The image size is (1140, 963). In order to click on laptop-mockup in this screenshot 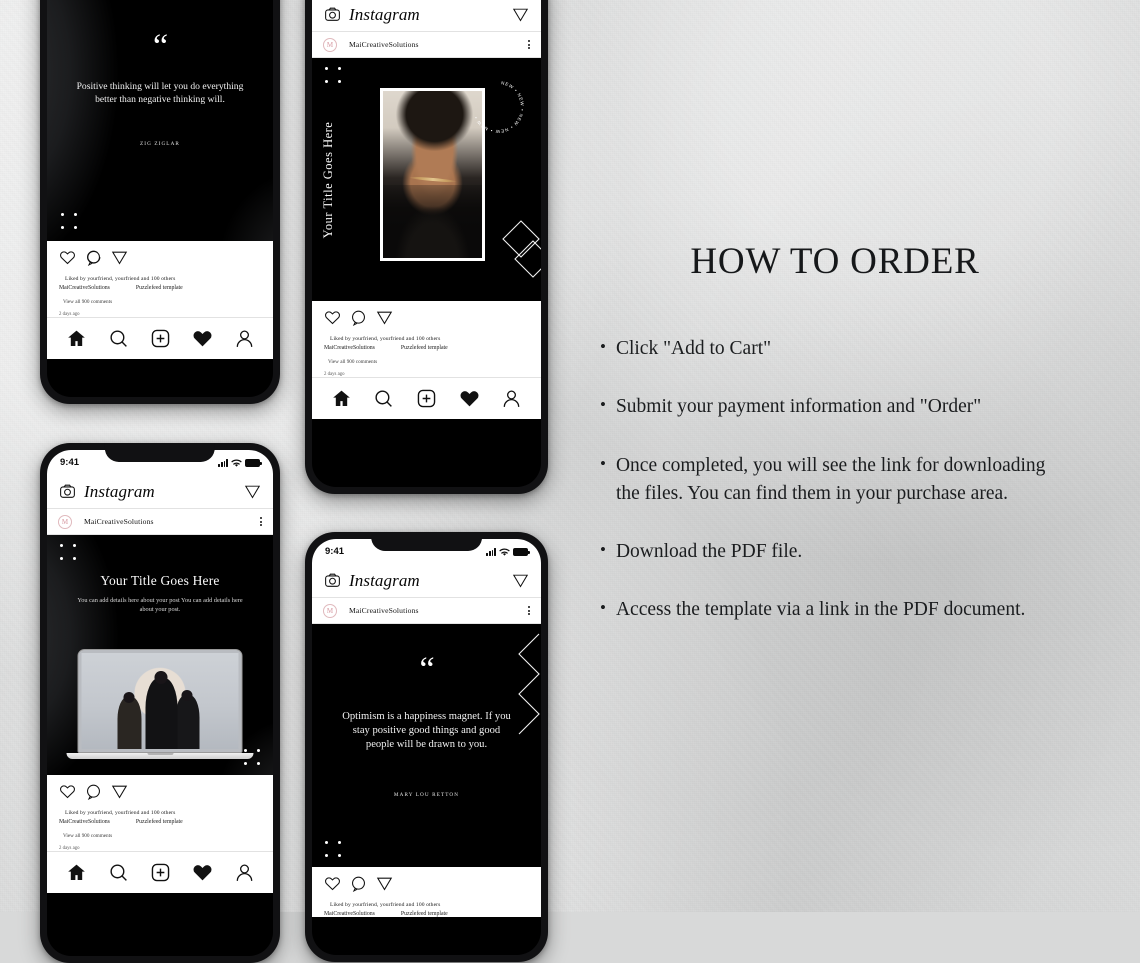, I will do `click(160, 704)`.